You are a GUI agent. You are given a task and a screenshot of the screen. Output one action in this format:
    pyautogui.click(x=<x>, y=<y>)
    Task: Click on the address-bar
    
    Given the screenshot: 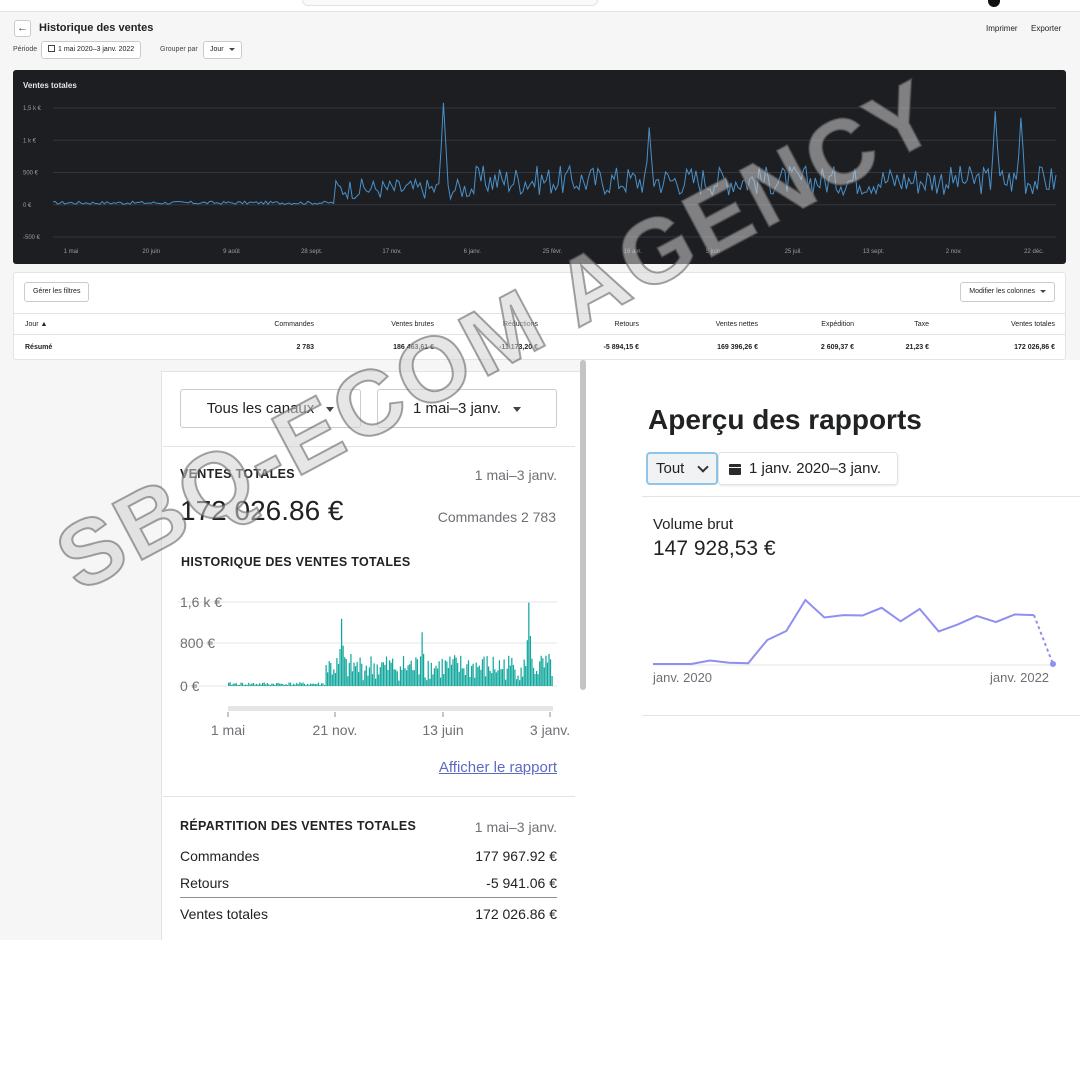 What is the action you would take?
    pyautogui.click(x=450, y=3)
    